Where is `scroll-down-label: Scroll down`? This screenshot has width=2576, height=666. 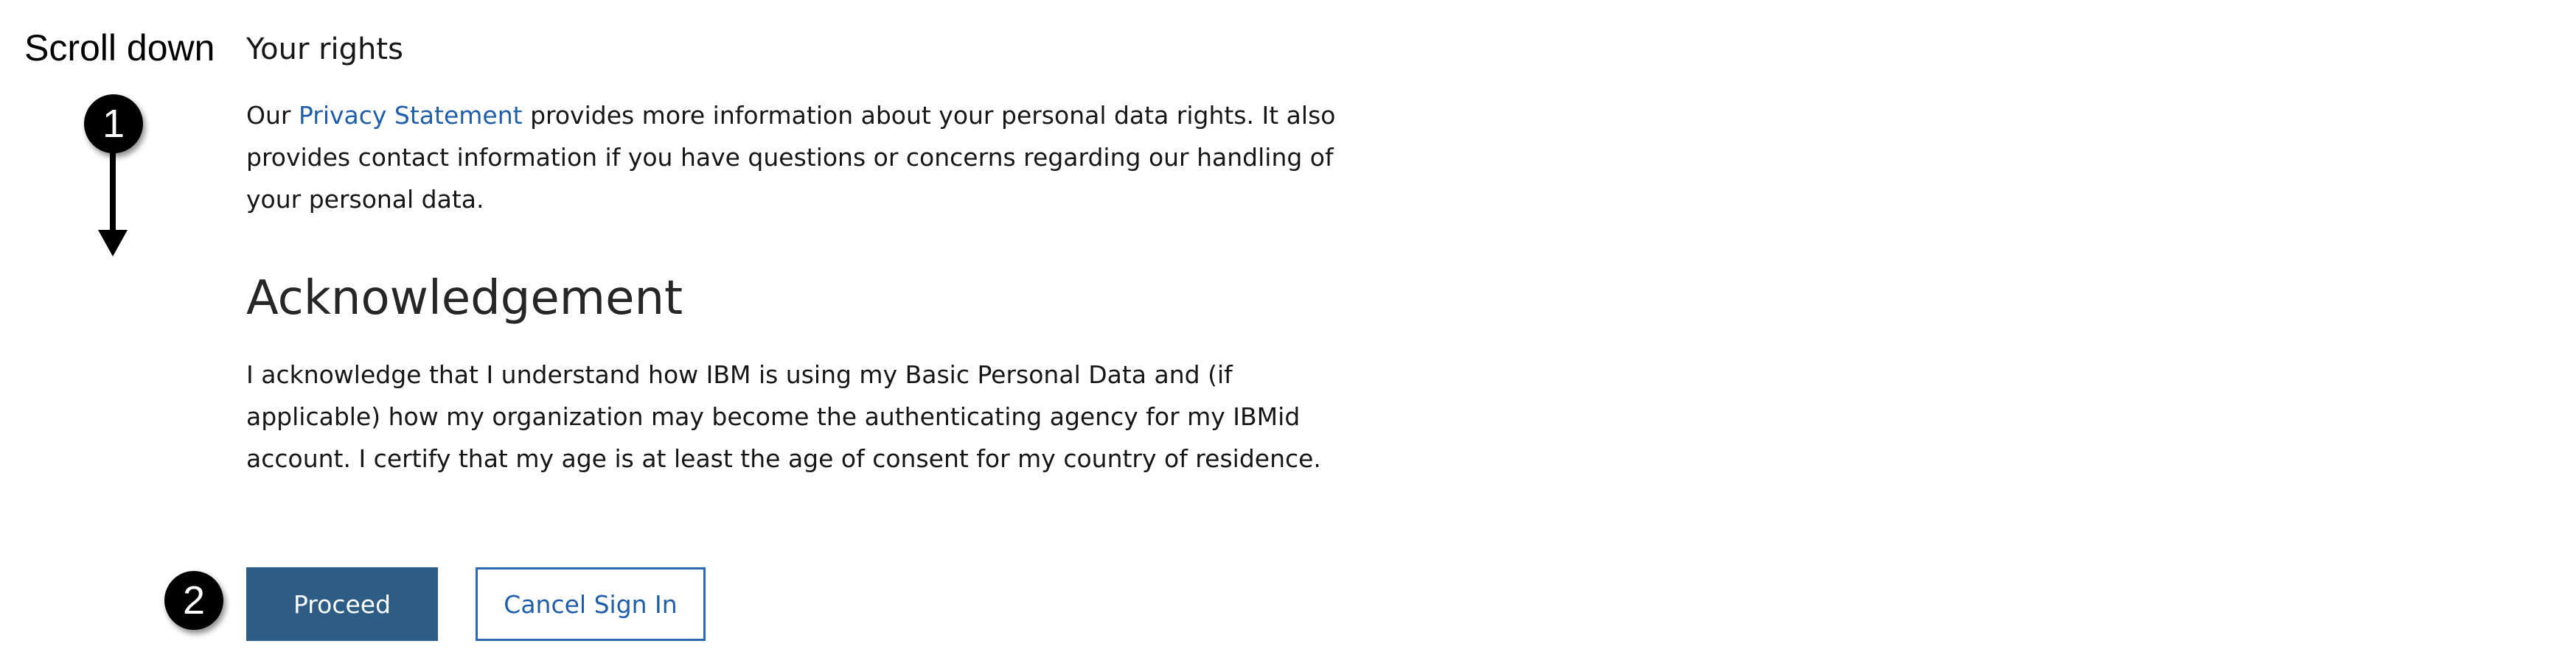
scroll-down-label: Scroll down is located at coordinates (120, 48).